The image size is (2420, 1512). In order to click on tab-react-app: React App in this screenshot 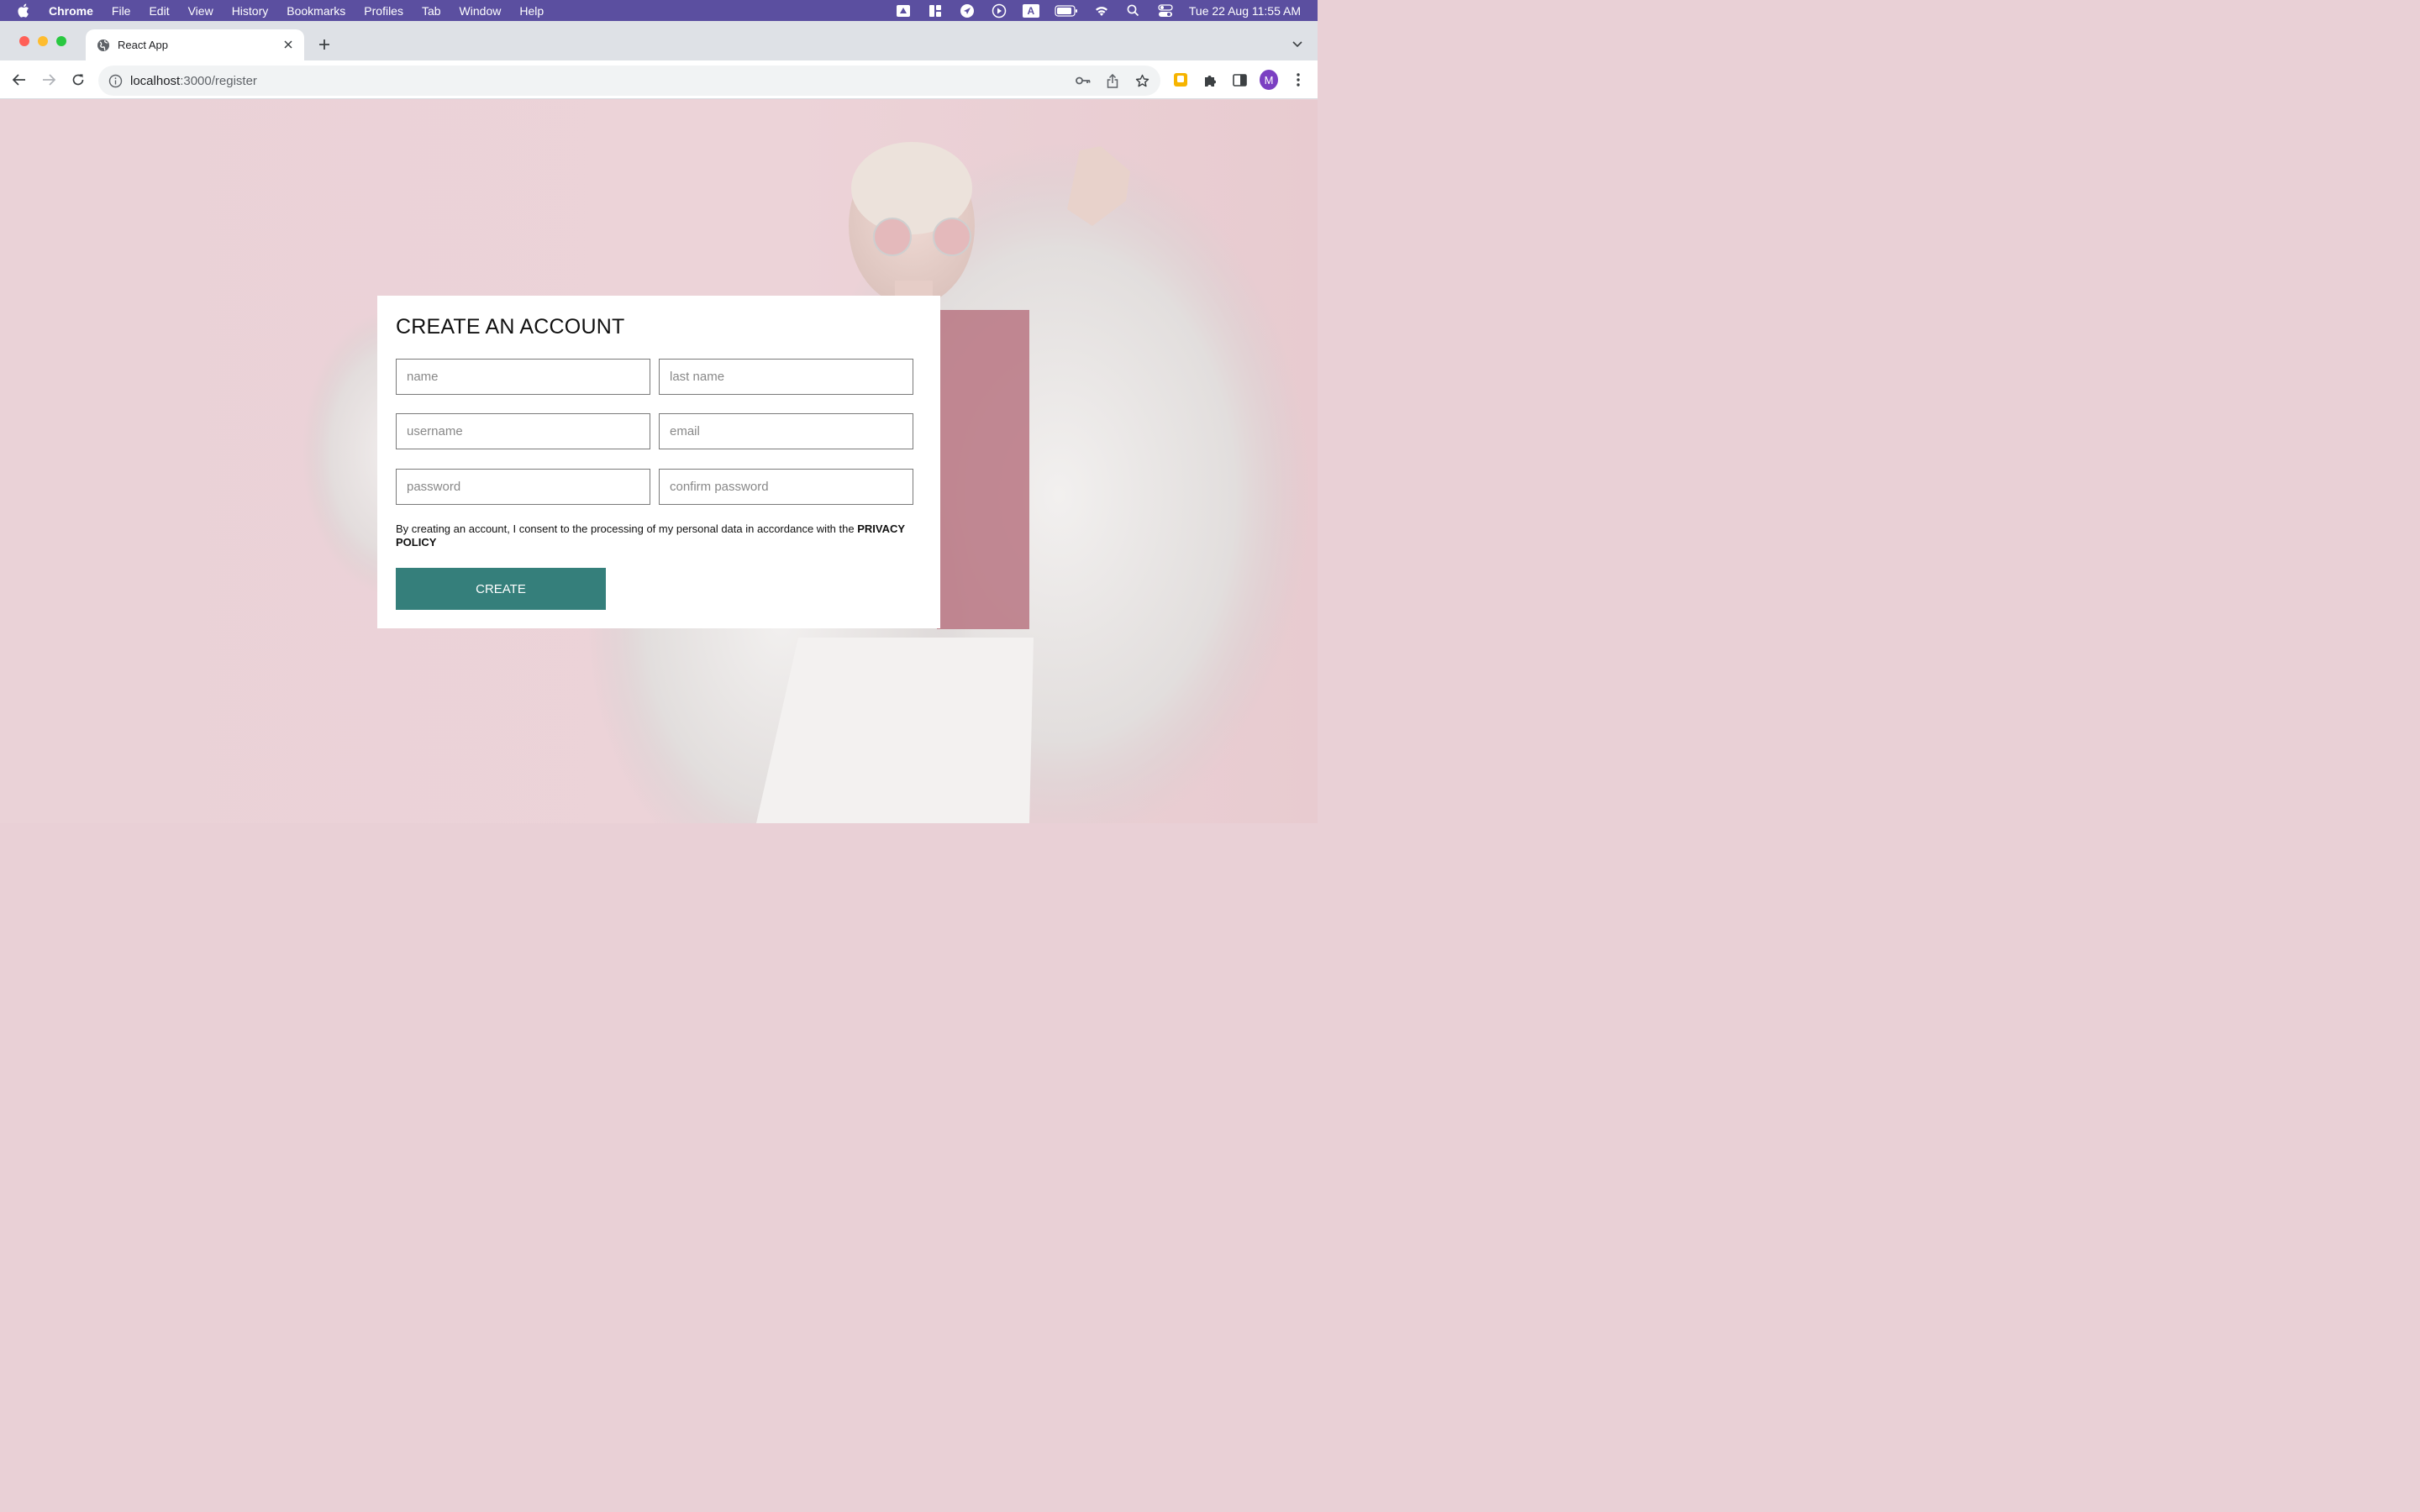, I will do `click(195, 44)`.